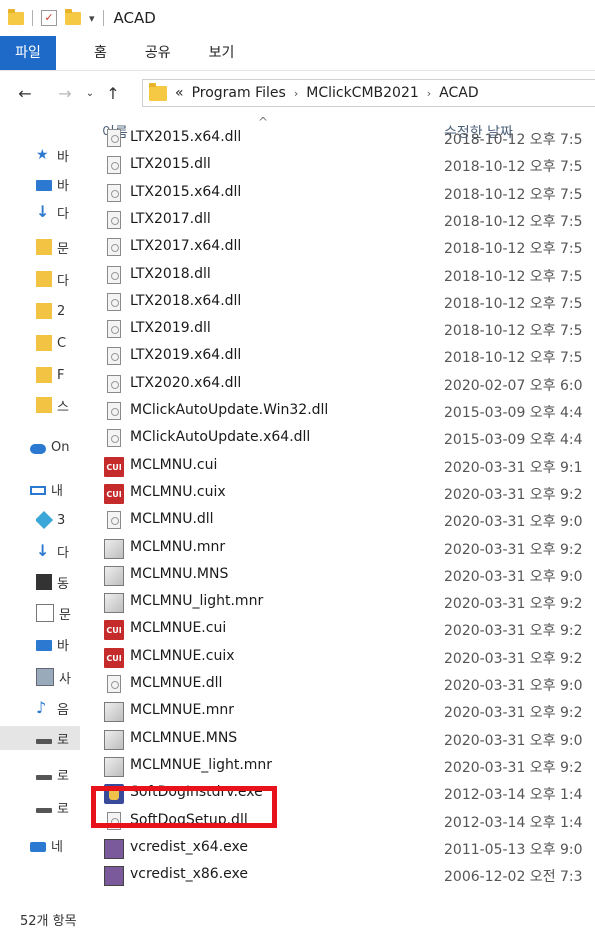  Describe the element at coordinates (58, 807) in the screenshot. I see `sidebar-item-drive-2: 로` at that location.